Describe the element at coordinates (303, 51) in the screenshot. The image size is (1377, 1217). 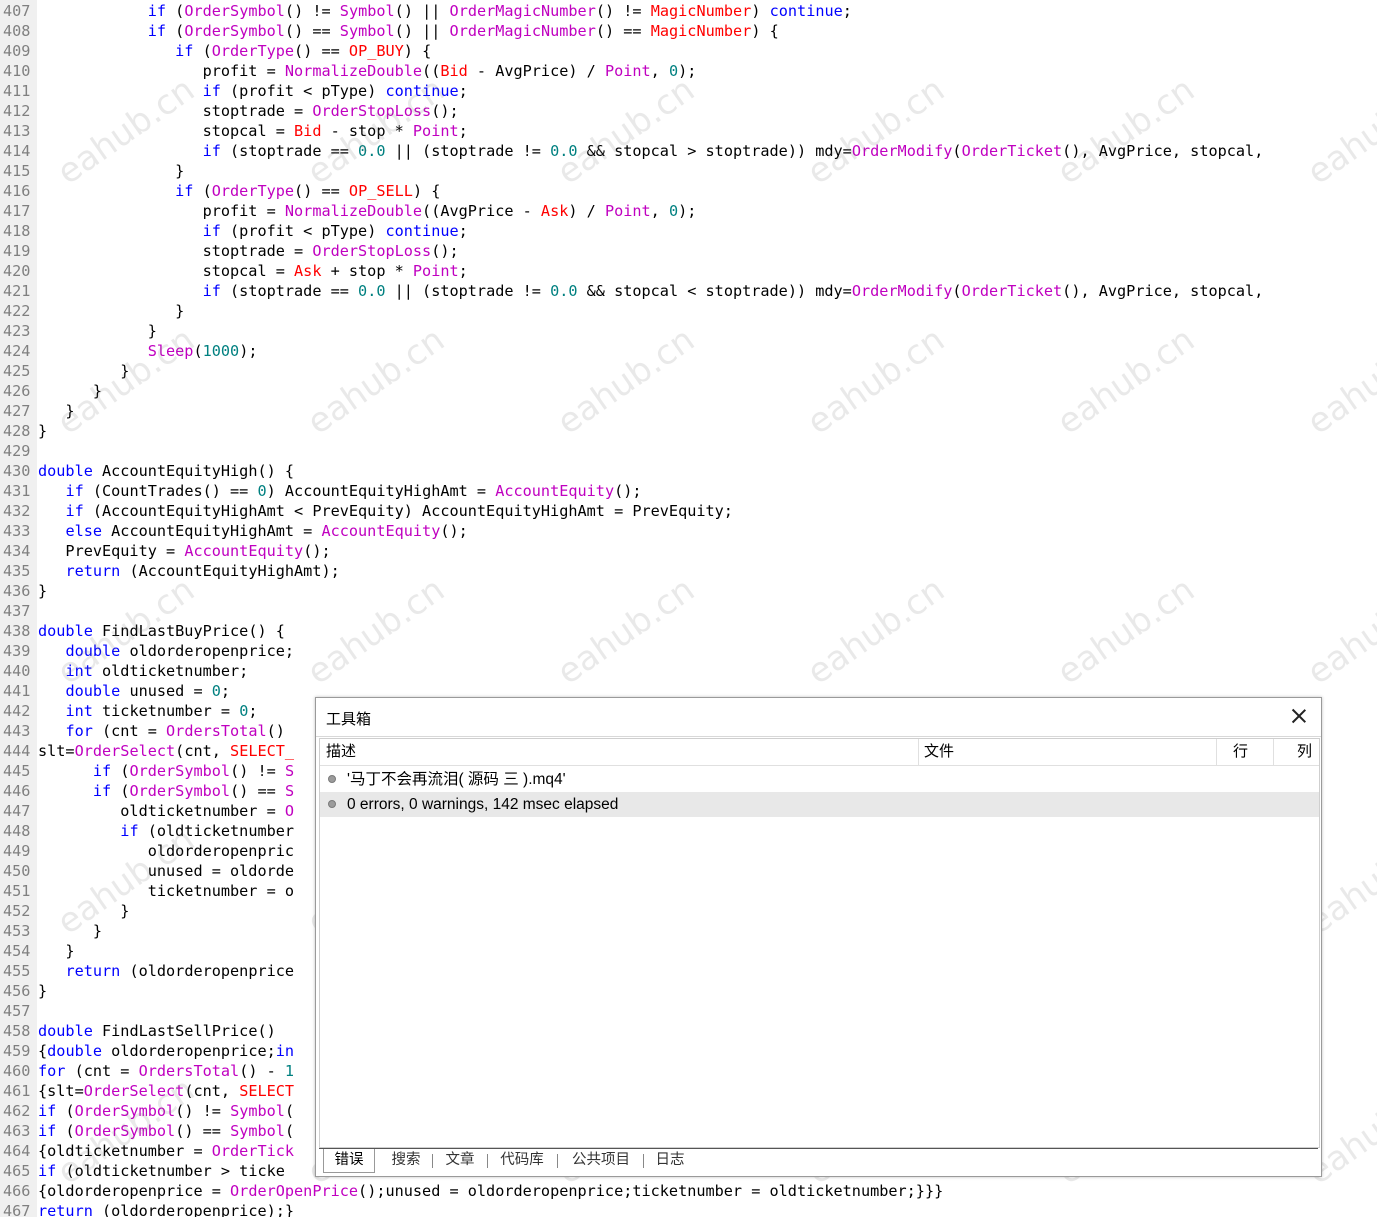
I see `code-text: if (OrderType() == OP_BUY) {` at that location.